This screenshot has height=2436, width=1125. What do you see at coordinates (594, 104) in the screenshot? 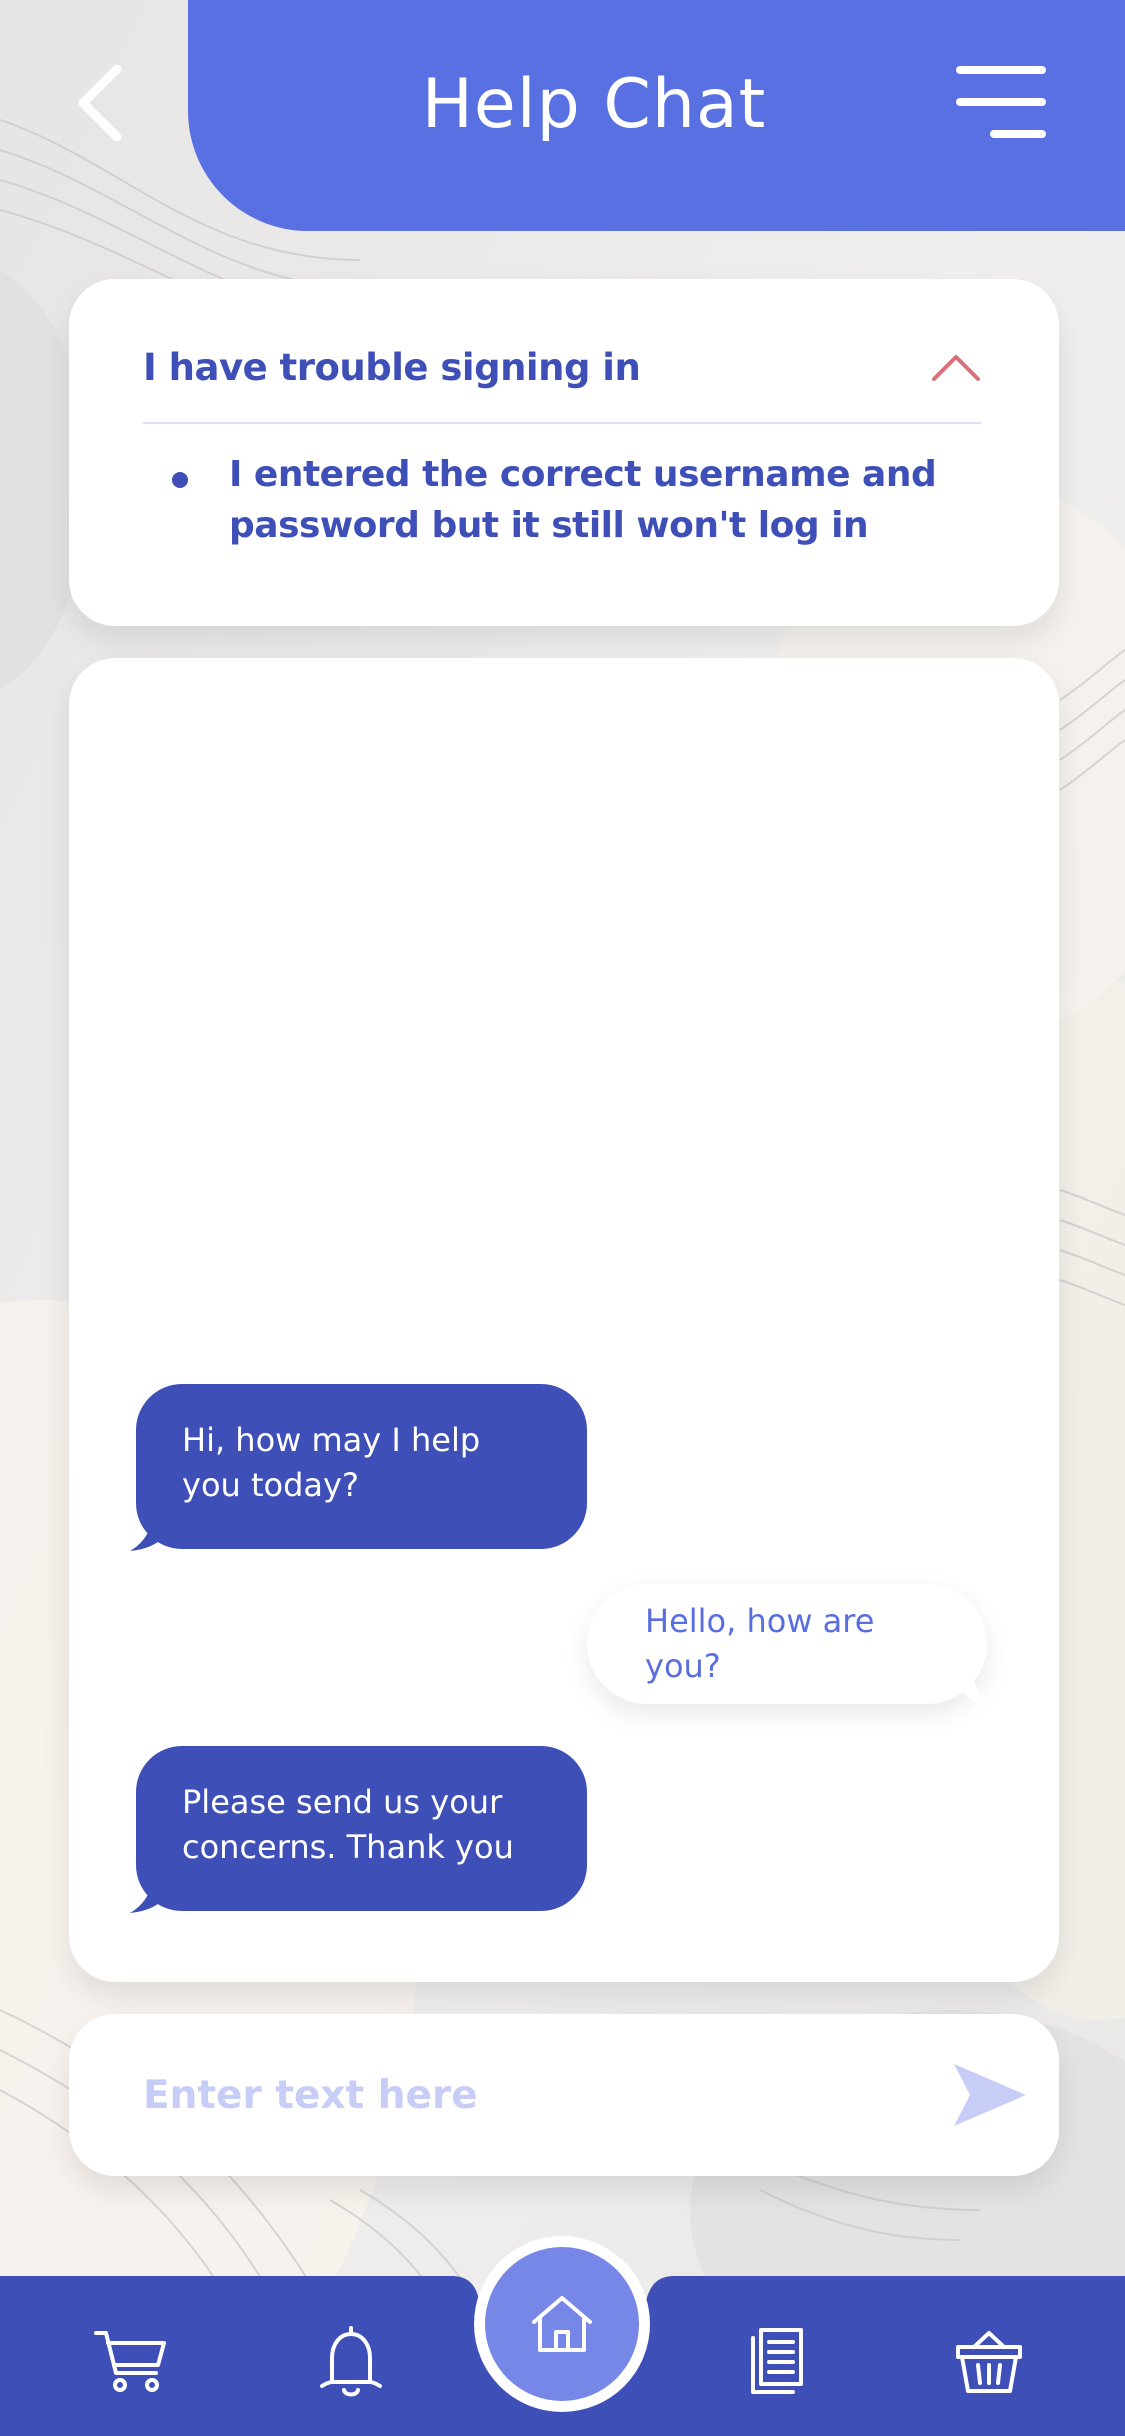
I see `page-title: Help Chat` at bounding box center [594, 104].